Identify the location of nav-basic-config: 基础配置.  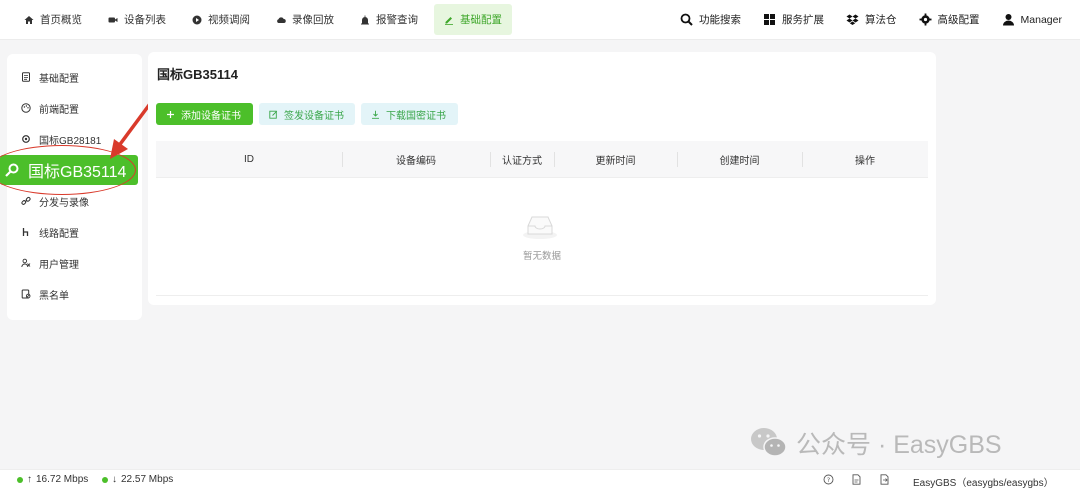
(473, 19).